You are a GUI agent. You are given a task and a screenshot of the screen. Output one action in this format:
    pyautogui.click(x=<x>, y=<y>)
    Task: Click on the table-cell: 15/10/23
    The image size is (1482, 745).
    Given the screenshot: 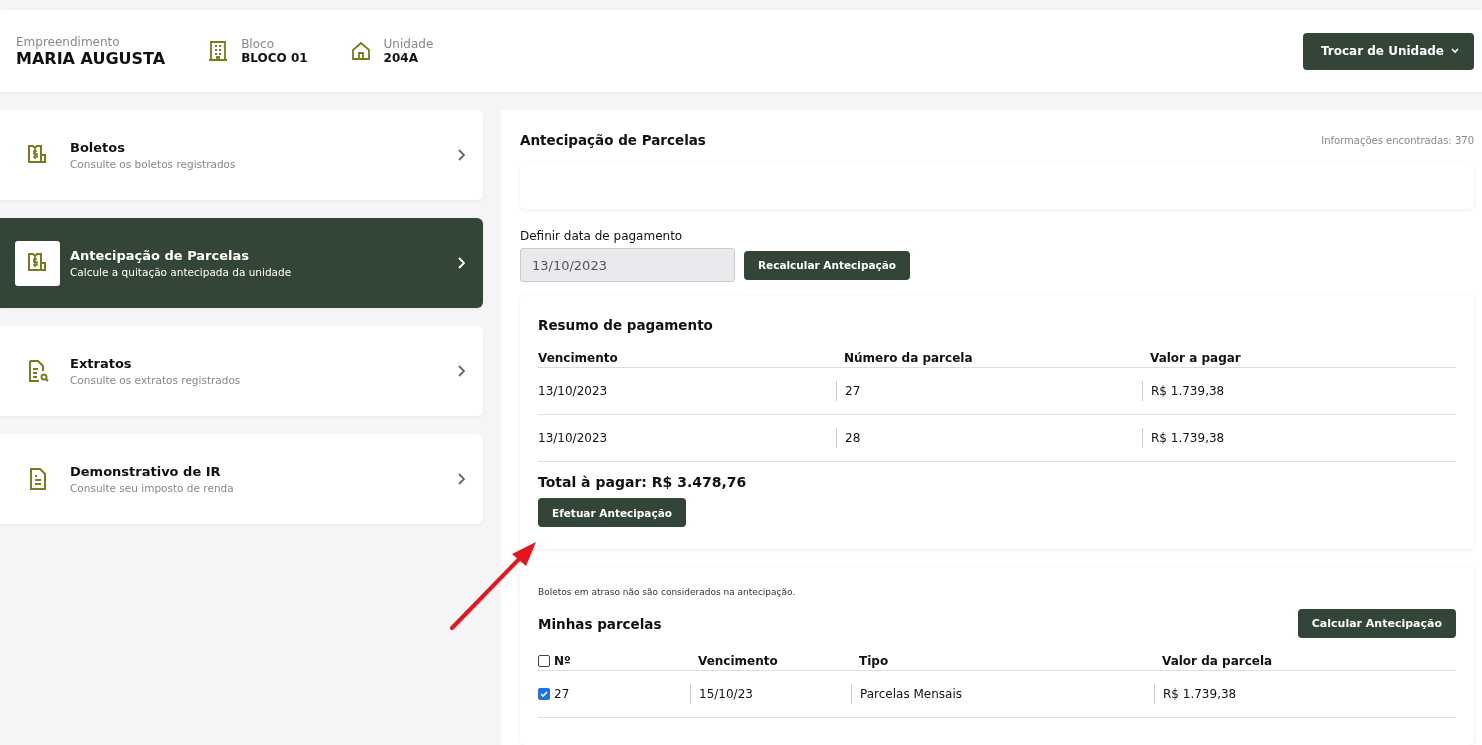 What is the action you would take?
    pyautogui.click(x=774, y=694)
    